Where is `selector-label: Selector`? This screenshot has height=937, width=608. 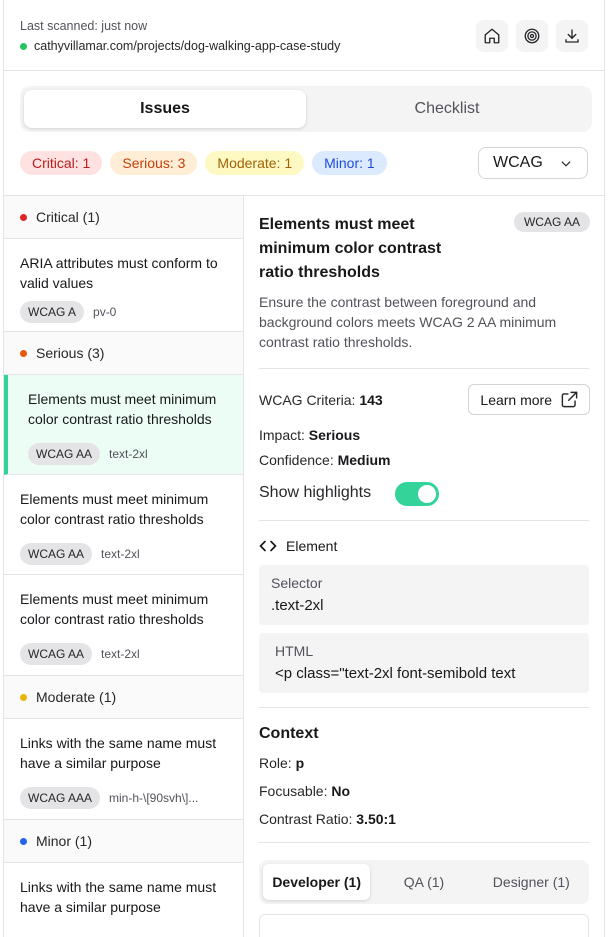
selector-label: Selector is located at coordinates (297, 583).